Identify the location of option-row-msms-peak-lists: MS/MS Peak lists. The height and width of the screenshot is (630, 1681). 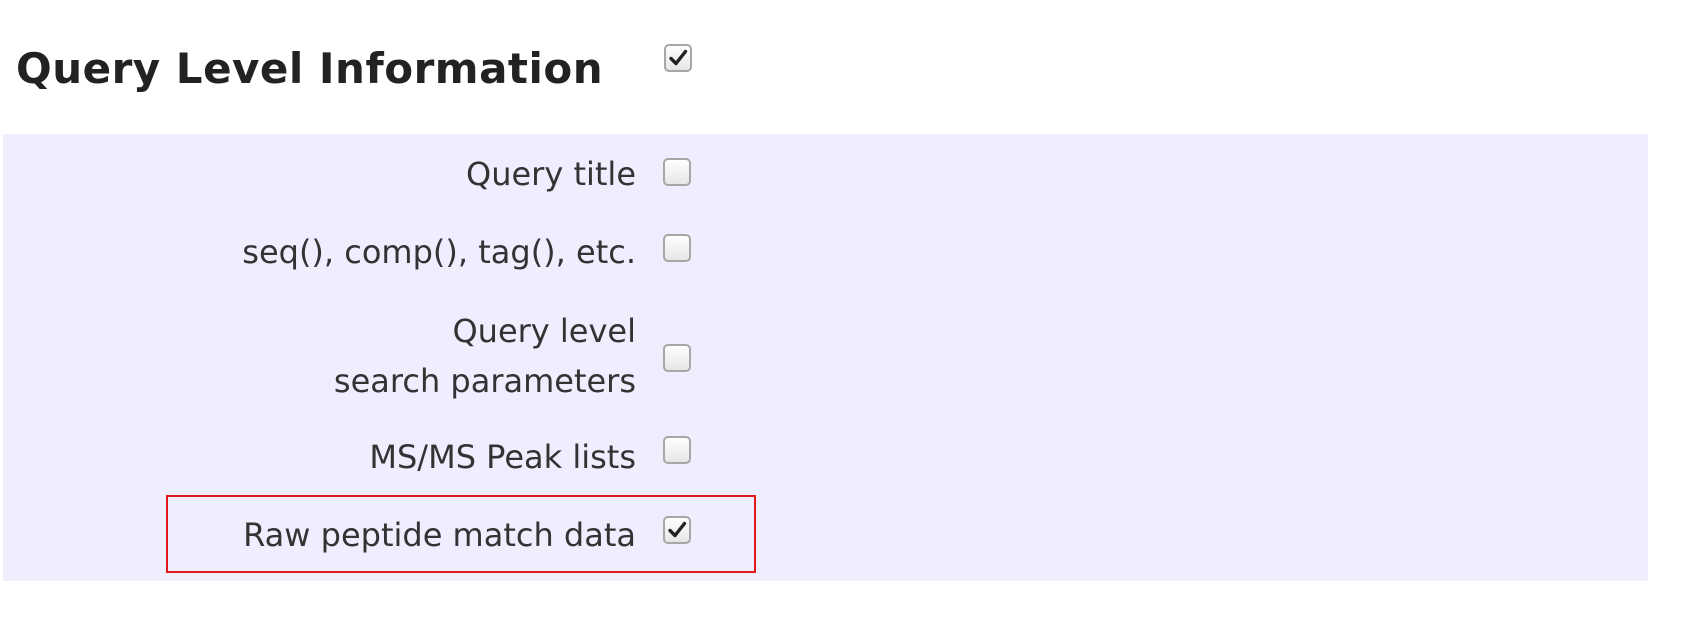
(383, 454).